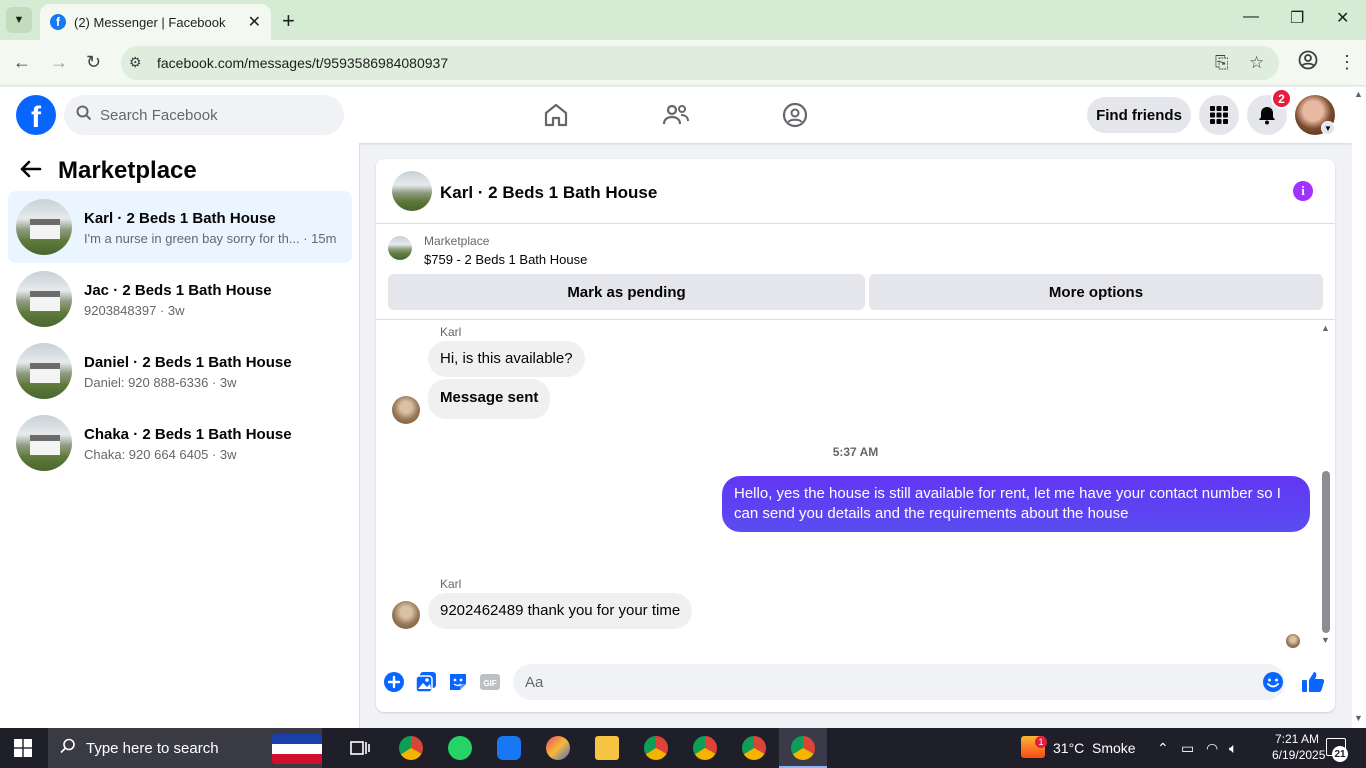 The height and width of the screenshot is (768, 1366). Describe the element at coordinates (803, 748) in the screenshot. I see `active-taskbar-item` at that location.